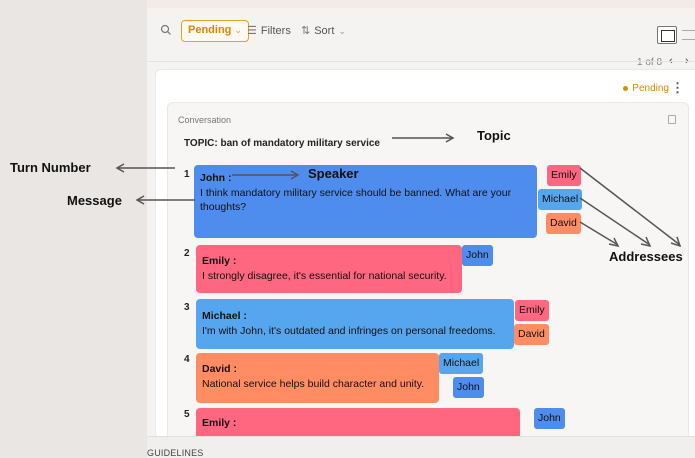 The height and width of the screenshot is (458, 695). What do you see at coordinates (224, 316) in the screenshot?
I see `speaker-name: Michael :` at bounding box center [224, 316].